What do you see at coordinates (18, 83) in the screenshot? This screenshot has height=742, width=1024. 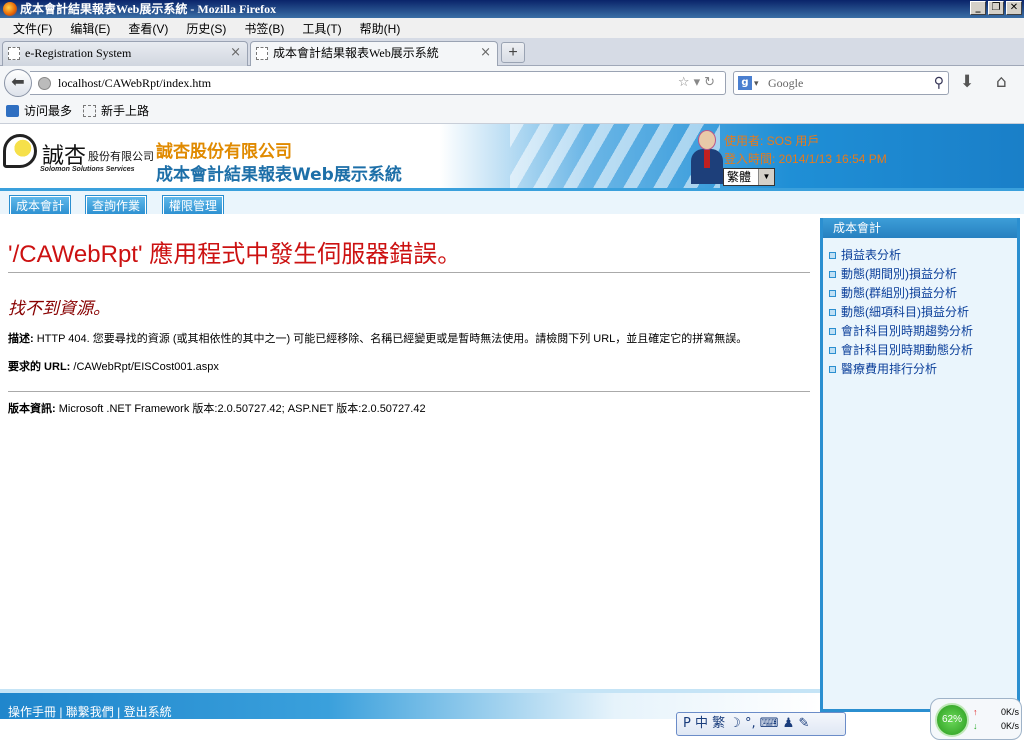 I see `back-button: ⬅` at bounding box center [18, 83].